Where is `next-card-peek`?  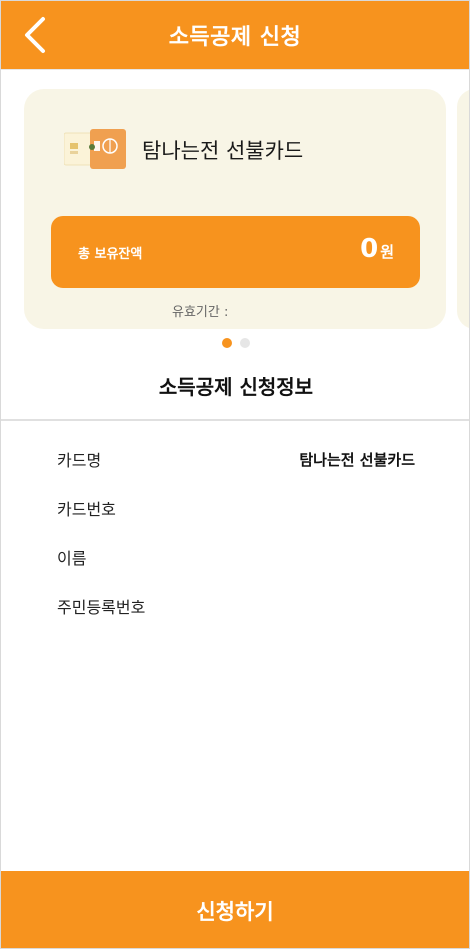 next-card-peek is located at coordinates (463, 209).